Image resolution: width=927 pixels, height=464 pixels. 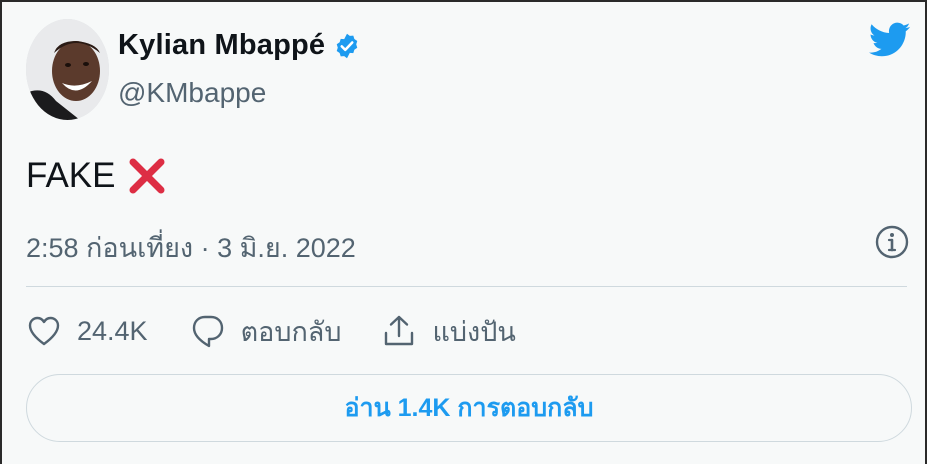 What do you see at coordinates (112, 330) in the screenshot?
I see `like-count: 24.4K` at bounding box center [112, 330].